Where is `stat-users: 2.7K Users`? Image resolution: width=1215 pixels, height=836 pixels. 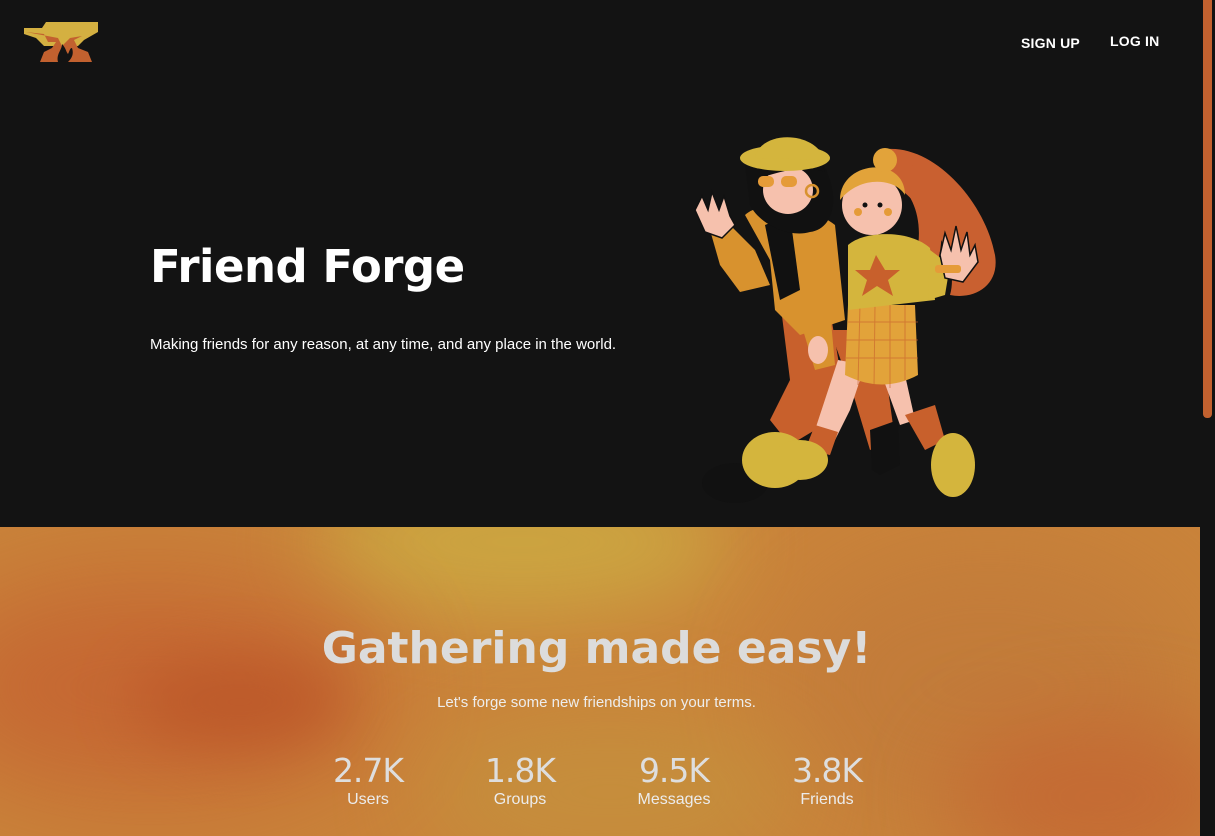
stat-users: 2.7K Users is located at coordinates (368, 779).